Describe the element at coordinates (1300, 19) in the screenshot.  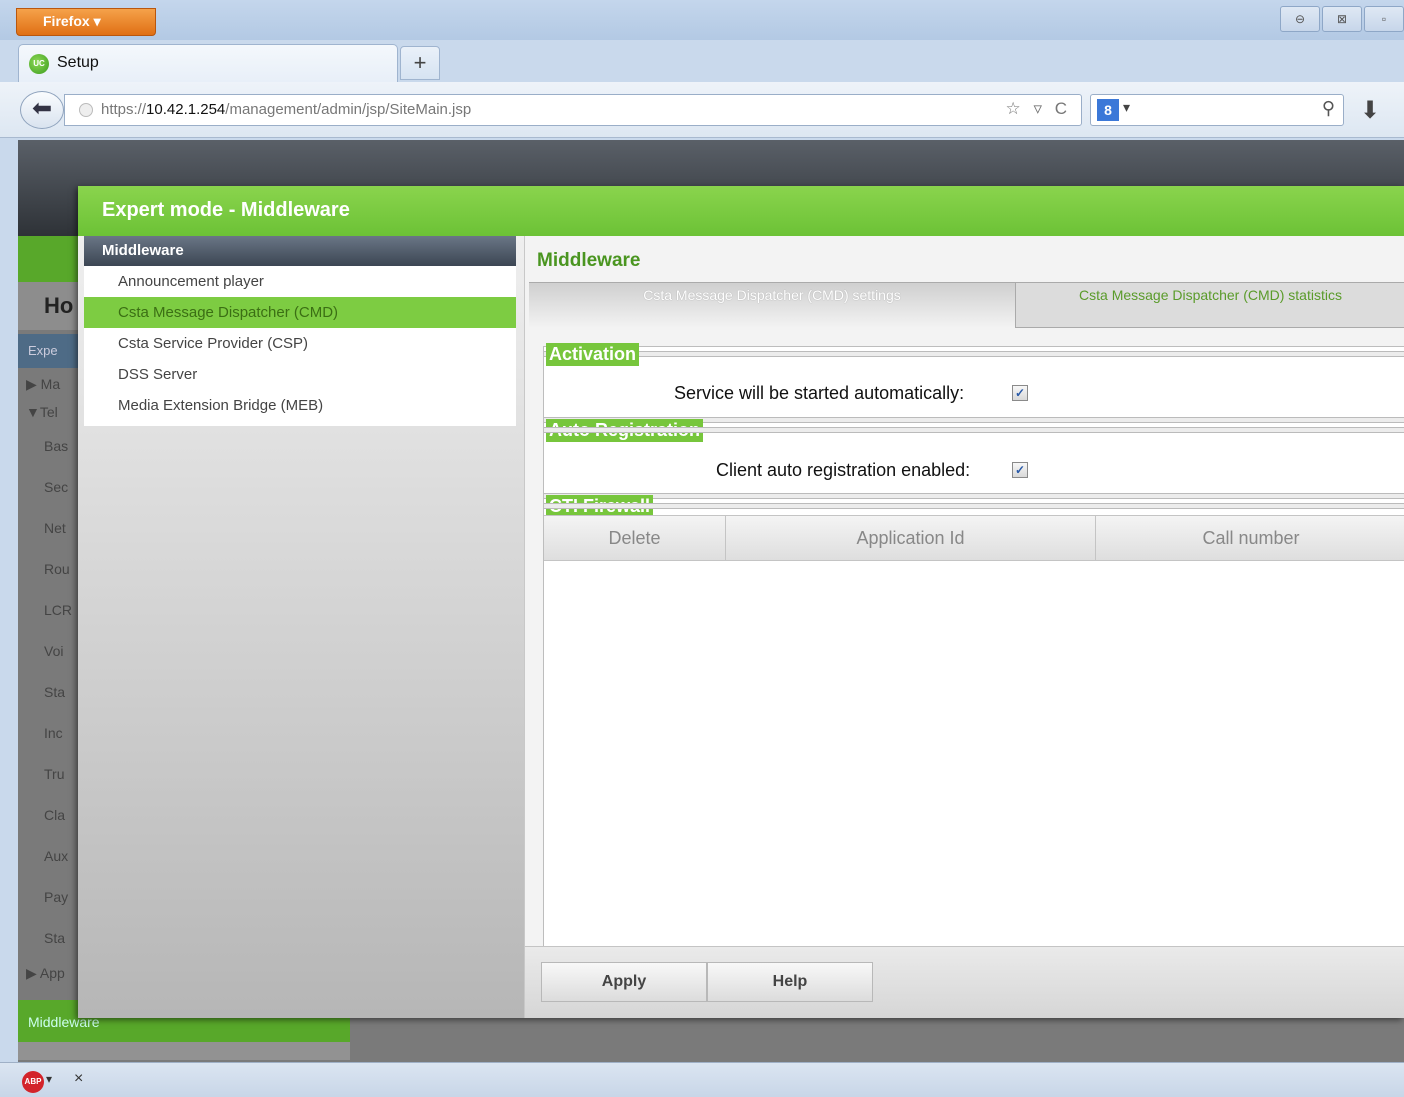
I see `minimize-button: ⊖` at that location.